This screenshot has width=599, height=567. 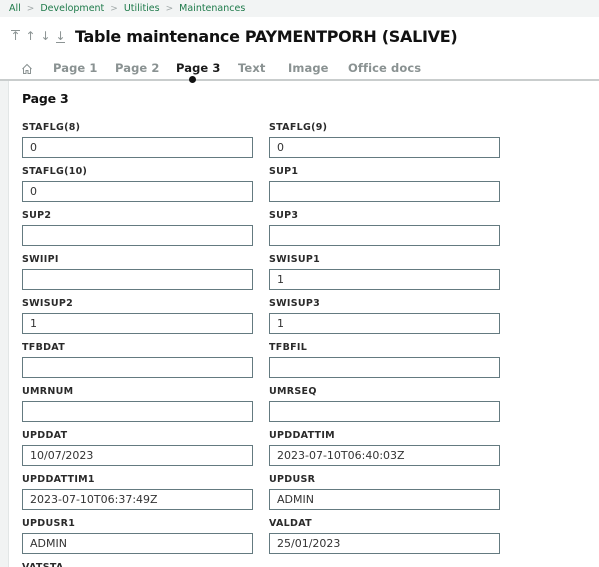 I want to click on field-label-upddattim1: UPDDATTIM1, so click(x=58, y=479).